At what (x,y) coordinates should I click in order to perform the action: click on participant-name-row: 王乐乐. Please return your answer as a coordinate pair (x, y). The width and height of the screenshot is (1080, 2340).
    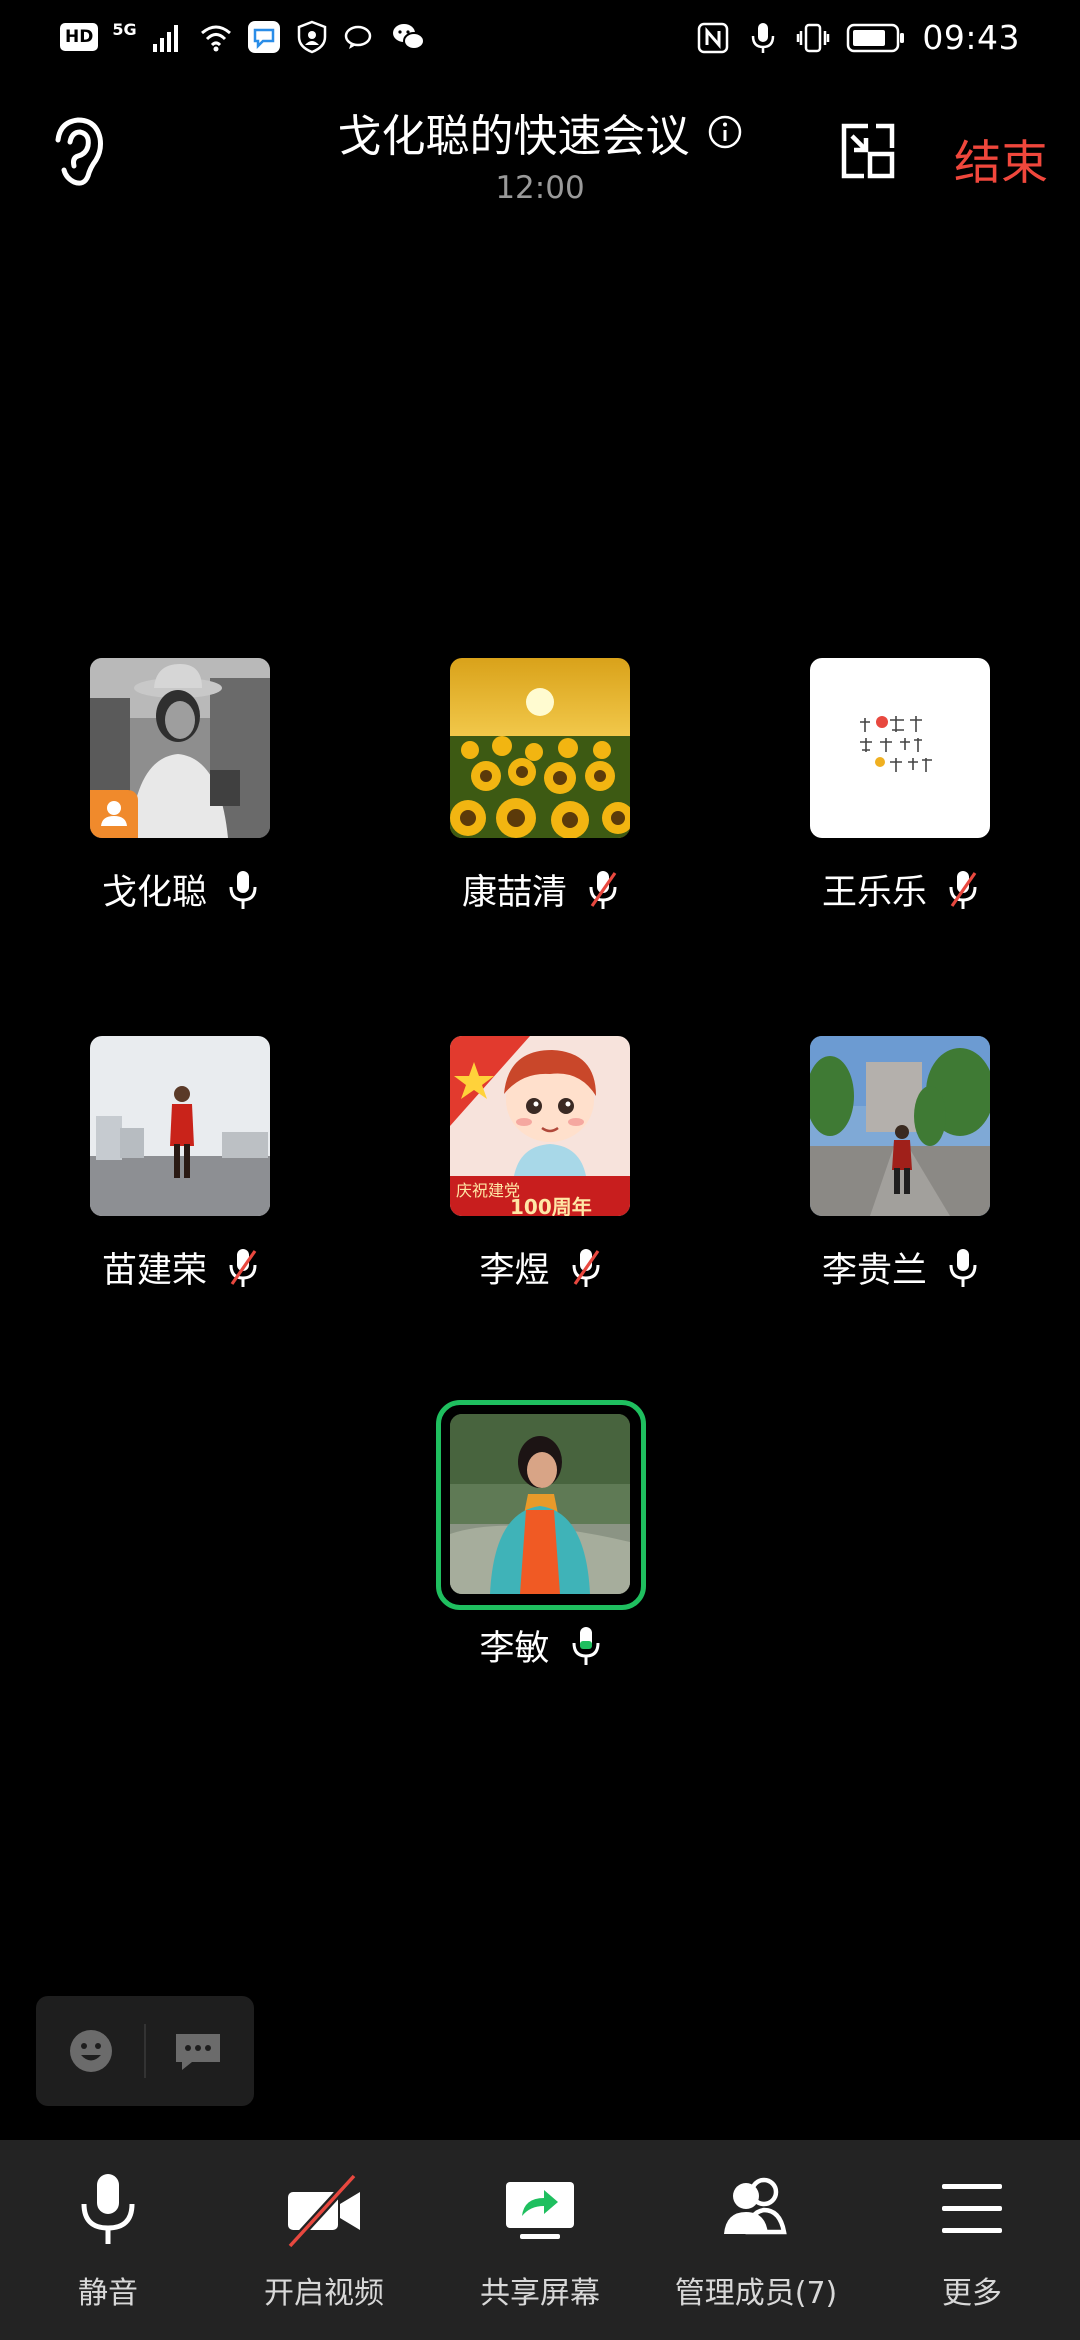
    Looking at the image, I should click on (900, 889).